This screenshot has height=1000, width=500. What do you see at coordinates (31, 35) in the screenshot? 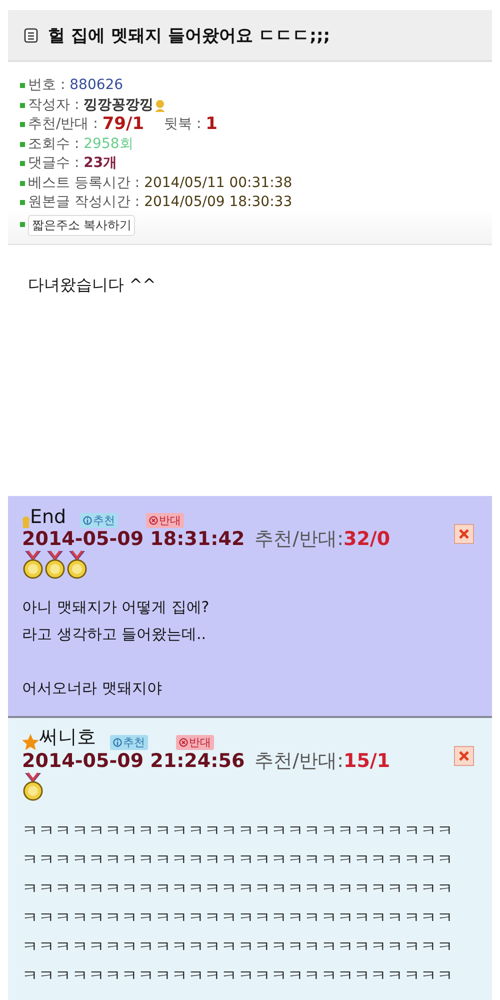
I see `memo-icon` at bounding box center [31, 35].